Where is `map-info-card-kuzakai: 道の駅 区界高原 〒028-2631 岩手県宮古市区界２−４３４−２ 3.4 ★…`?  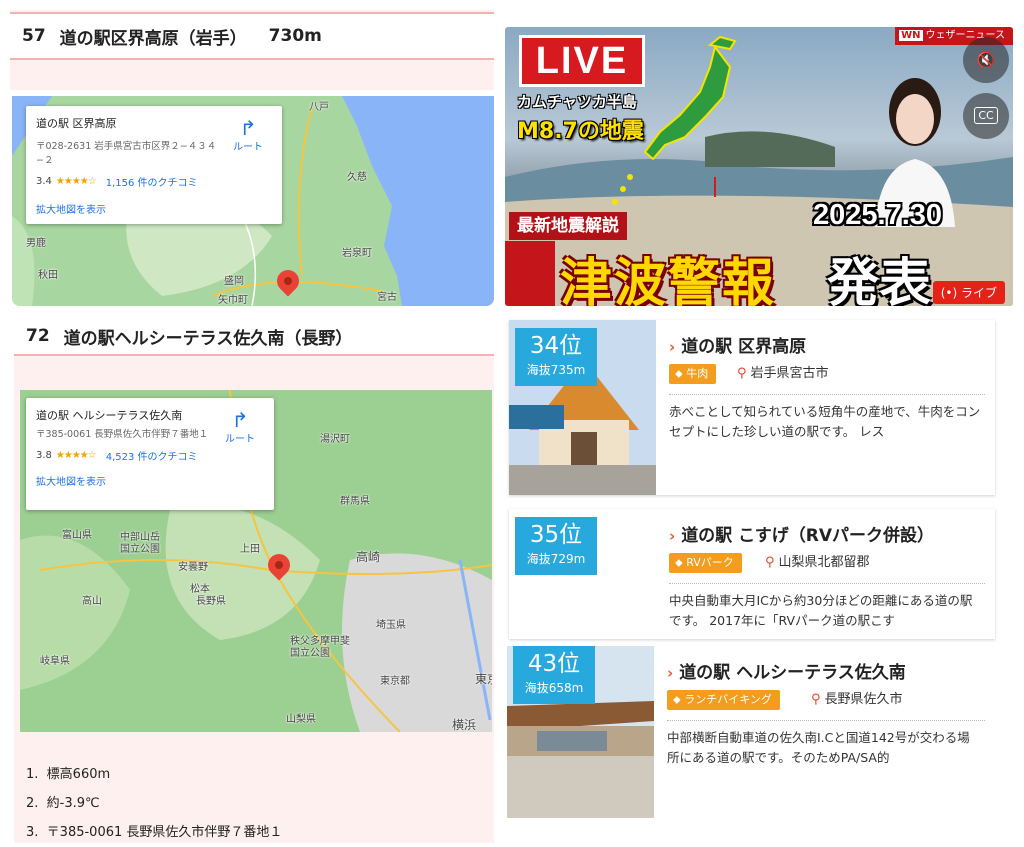 map-info-card-kuzakai: 道の駅 区界高原 〒028-2631 岩手県宮古市区界２−４３４−２ 3.4 ★… is located at coordinates (154, 165).